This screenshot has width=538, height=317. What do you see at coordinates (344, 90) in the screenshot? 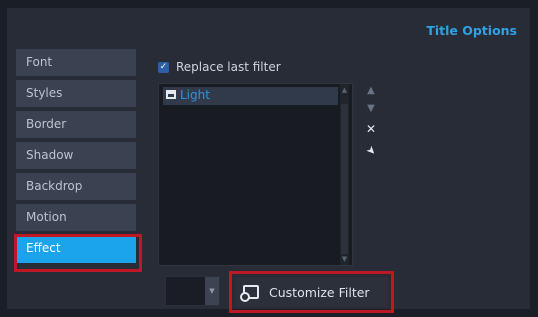
I see `scroll-up-icon: ▲` at bounding box center [344, 90].